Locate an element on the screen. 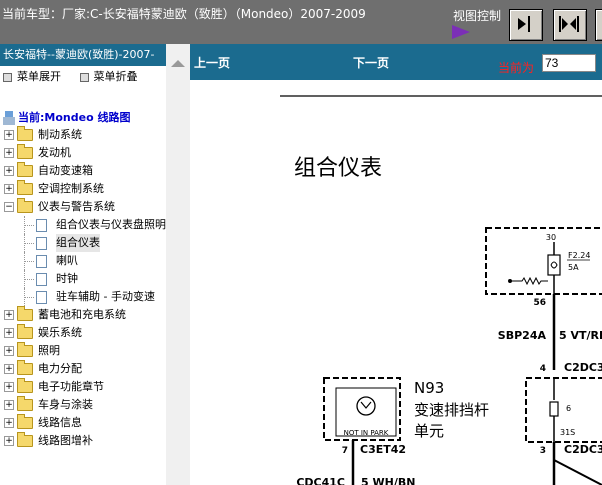  tree-child-item: 组合仪表与仪表盘照明 is located at coordinates (83, 225).